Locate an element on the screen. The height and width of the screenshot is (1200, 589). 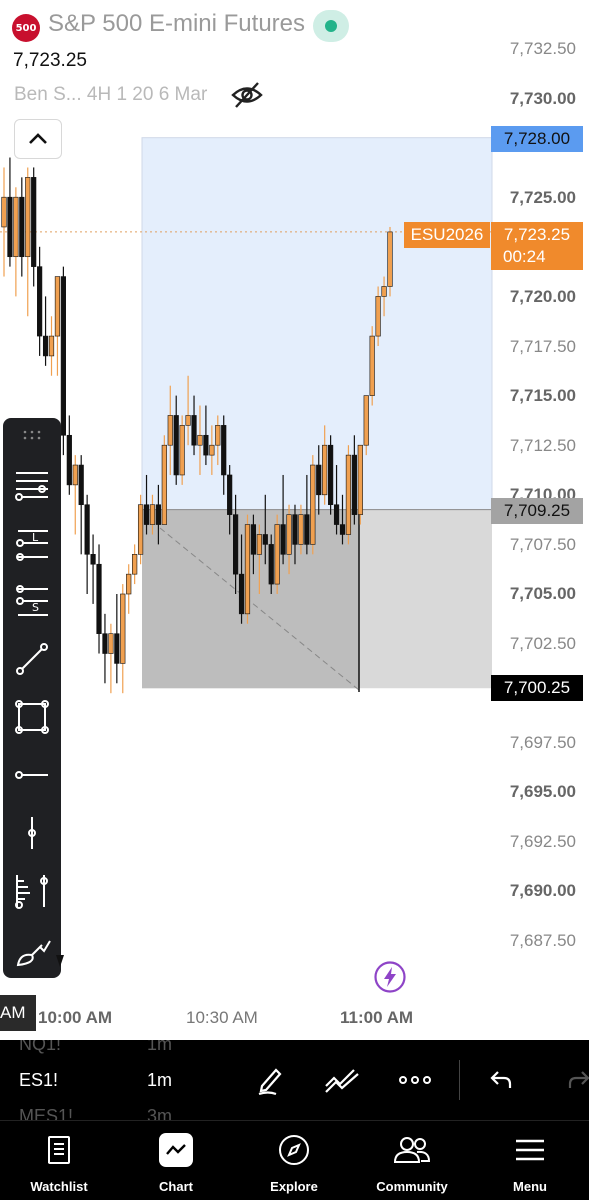
stop-price-tag: 7,700.25 is located at coordinates (537, 688).